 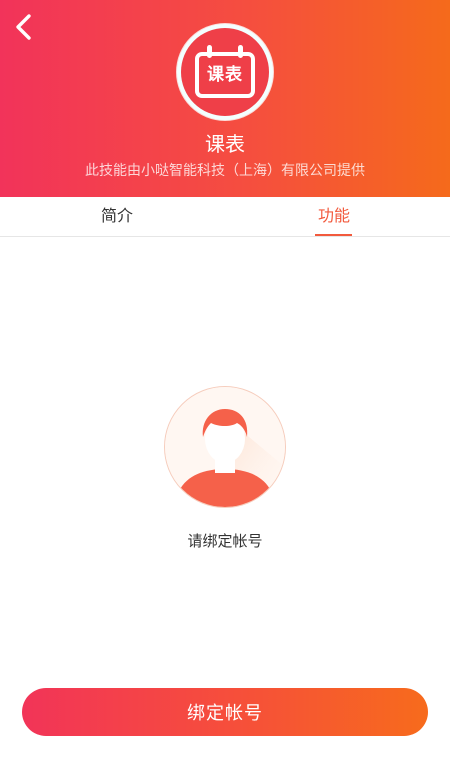 I want to click on bind-account-hint: 请绑定帐号, so click(x=225, y=541).